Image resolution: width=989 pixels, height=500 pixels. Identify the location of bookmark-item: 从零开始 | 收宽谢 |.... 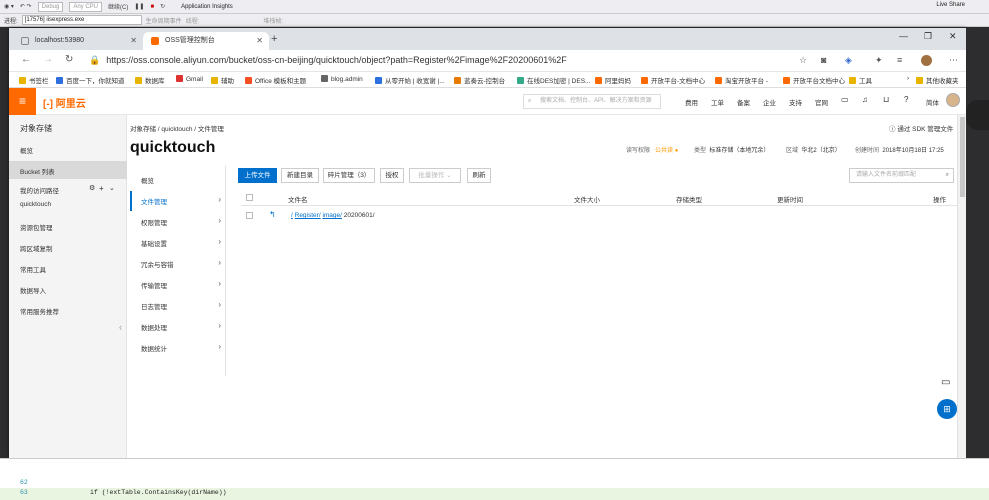
(410, 80).